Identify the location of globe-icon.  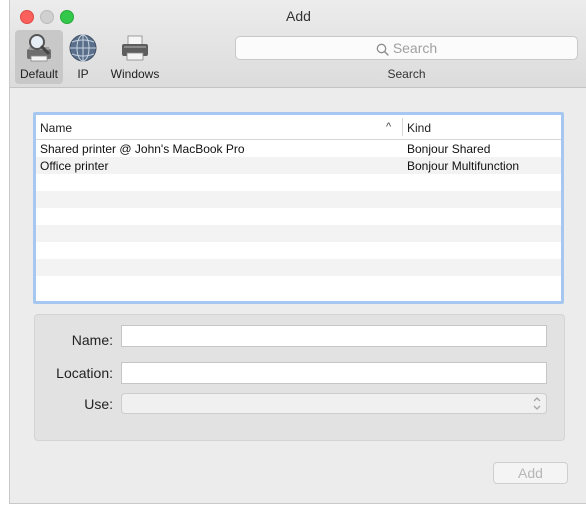
(83, 48).